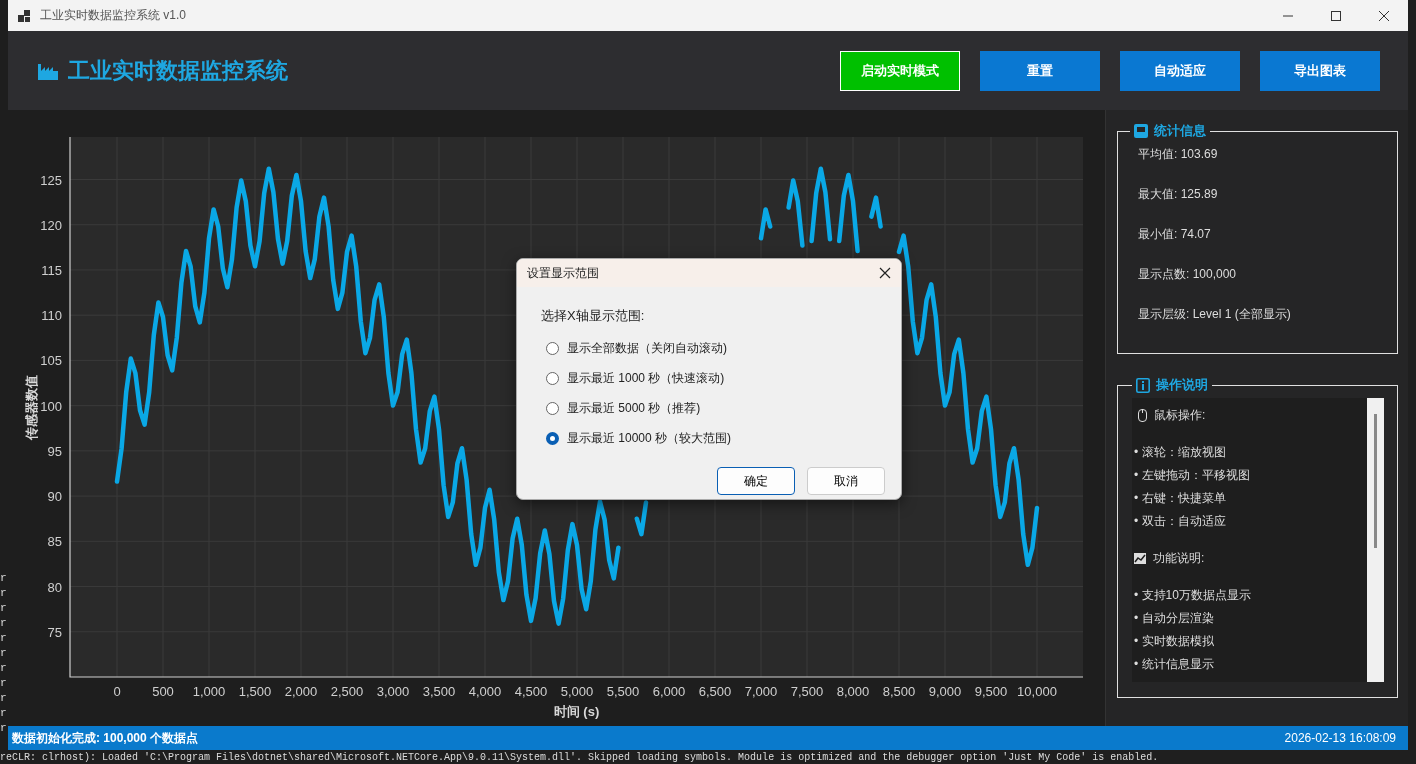 The height and width of the screenshot is (764, 1416). What do you see at coordinates (1180, 452) in the screenshot?
I see `help-text: • 滚轮：缩放视图` at bounding box center [1180, 452].